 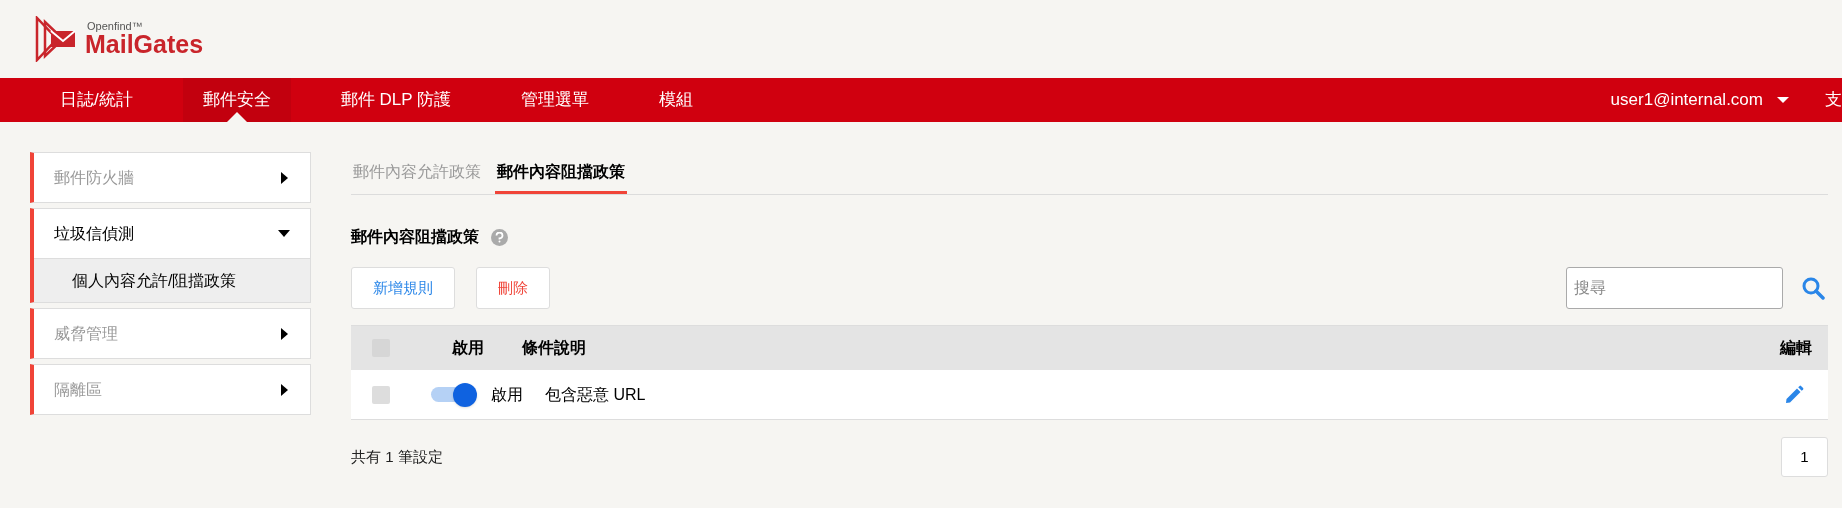 What do you see at coordinates (1699, 100) in the screenshot?
I see `user-menu: user1@internal.com` at bounding box center [1699, 100].